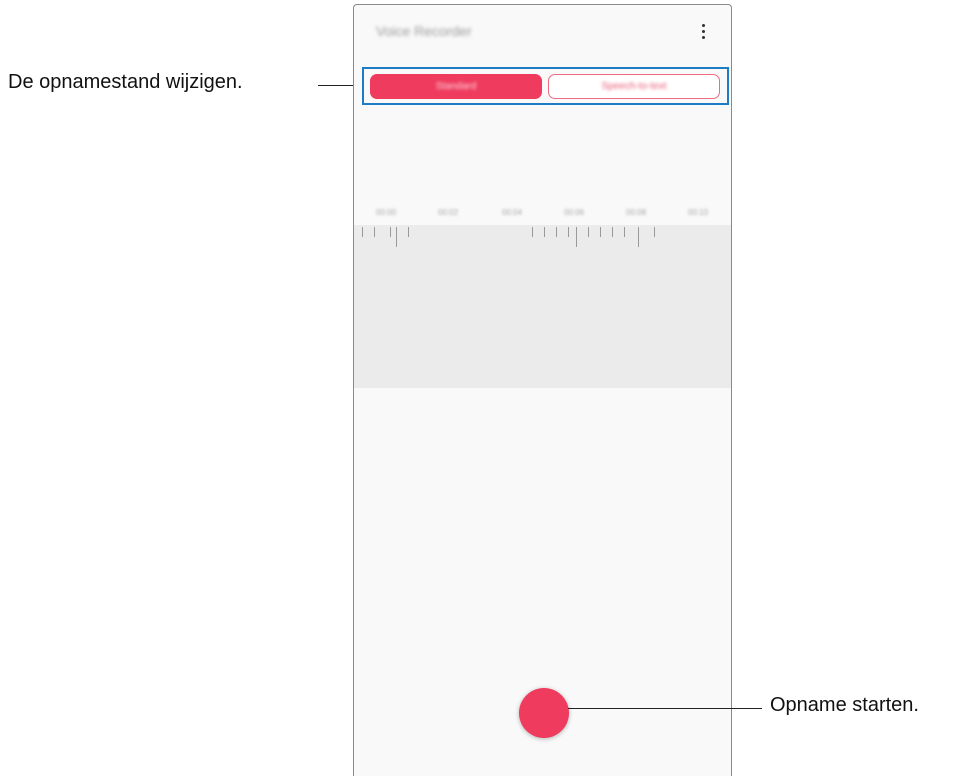  Describe the element at coordinates (545, 86) in the screenshot. I see `recording-mode-selector: Standard Speech-to-text` at that location.